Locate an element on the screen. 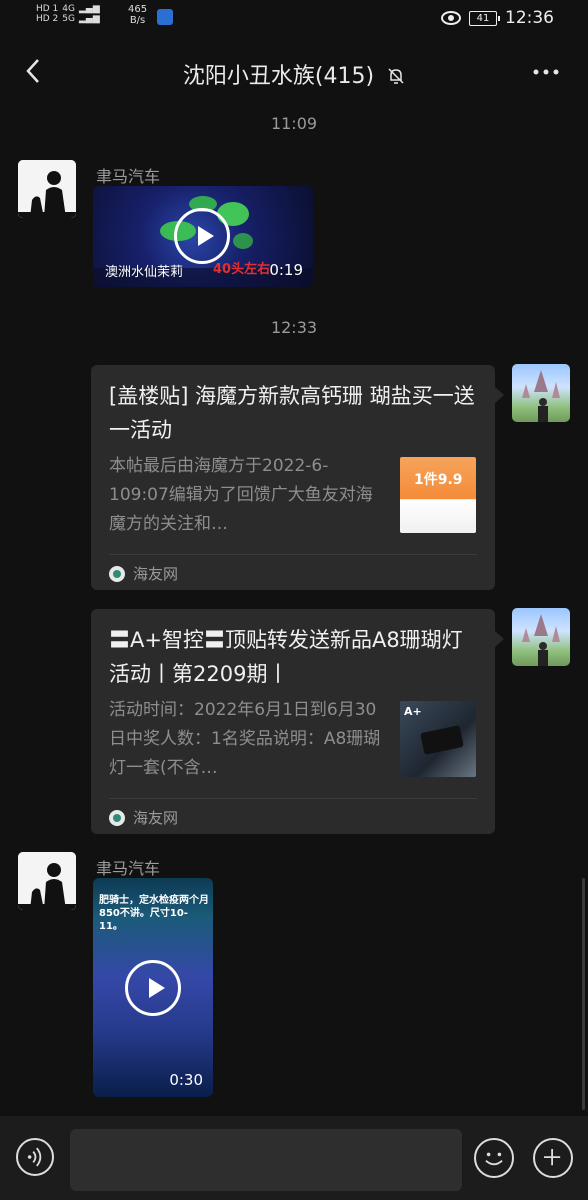 The height and width of the screenshot is (1200, 588). scrollbar is located at coordinates (583, 994).